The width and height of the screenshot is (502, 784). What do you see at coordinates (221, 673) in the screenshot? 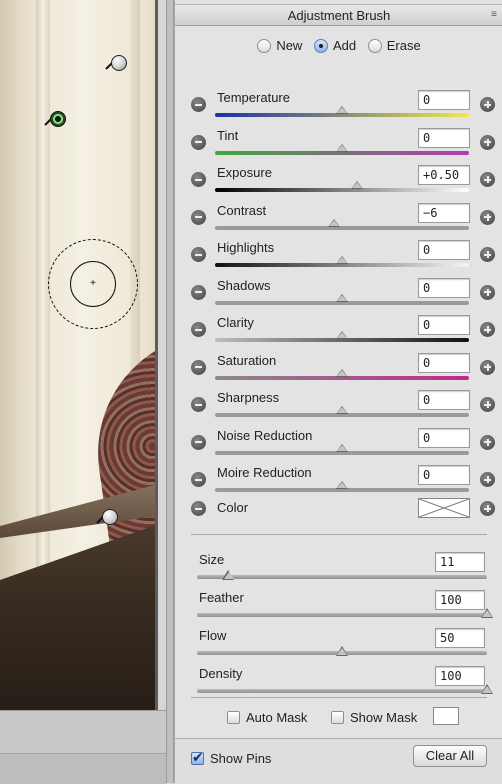
I see `brush-setting-label: Density` at bounding box center [221, 673].